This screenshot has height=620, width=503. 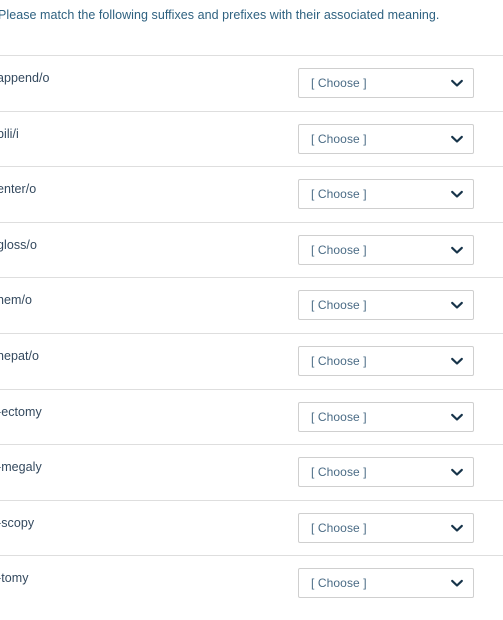 I want to click on matching-row: -scopy [ Choose ], so click(x=251, y=527).